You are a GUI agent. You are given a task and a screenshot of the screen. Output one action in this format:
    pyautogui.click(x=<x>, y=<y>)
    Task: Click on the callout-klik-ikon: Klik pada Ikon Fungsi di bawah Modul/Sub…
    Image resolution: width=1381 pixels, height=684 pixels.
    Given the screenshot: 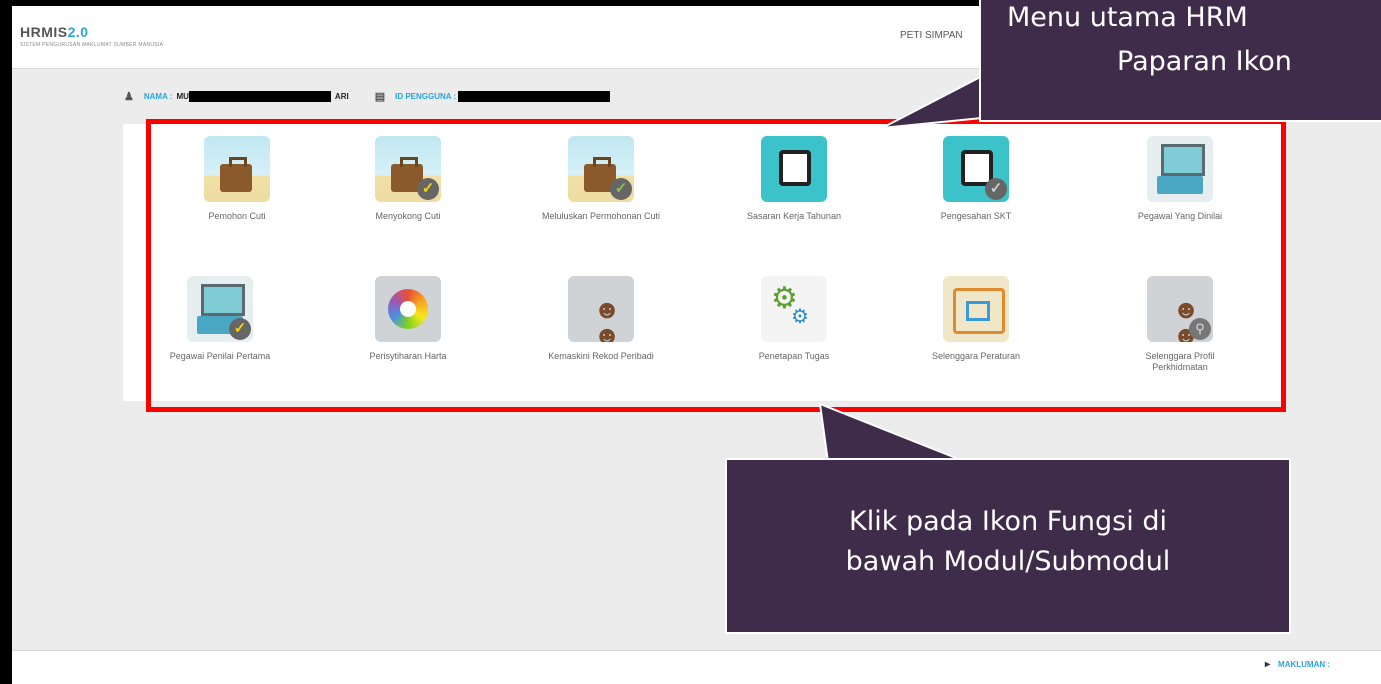 What is the action you would take?
    pyautogui.click(x=1008, y=546)
    